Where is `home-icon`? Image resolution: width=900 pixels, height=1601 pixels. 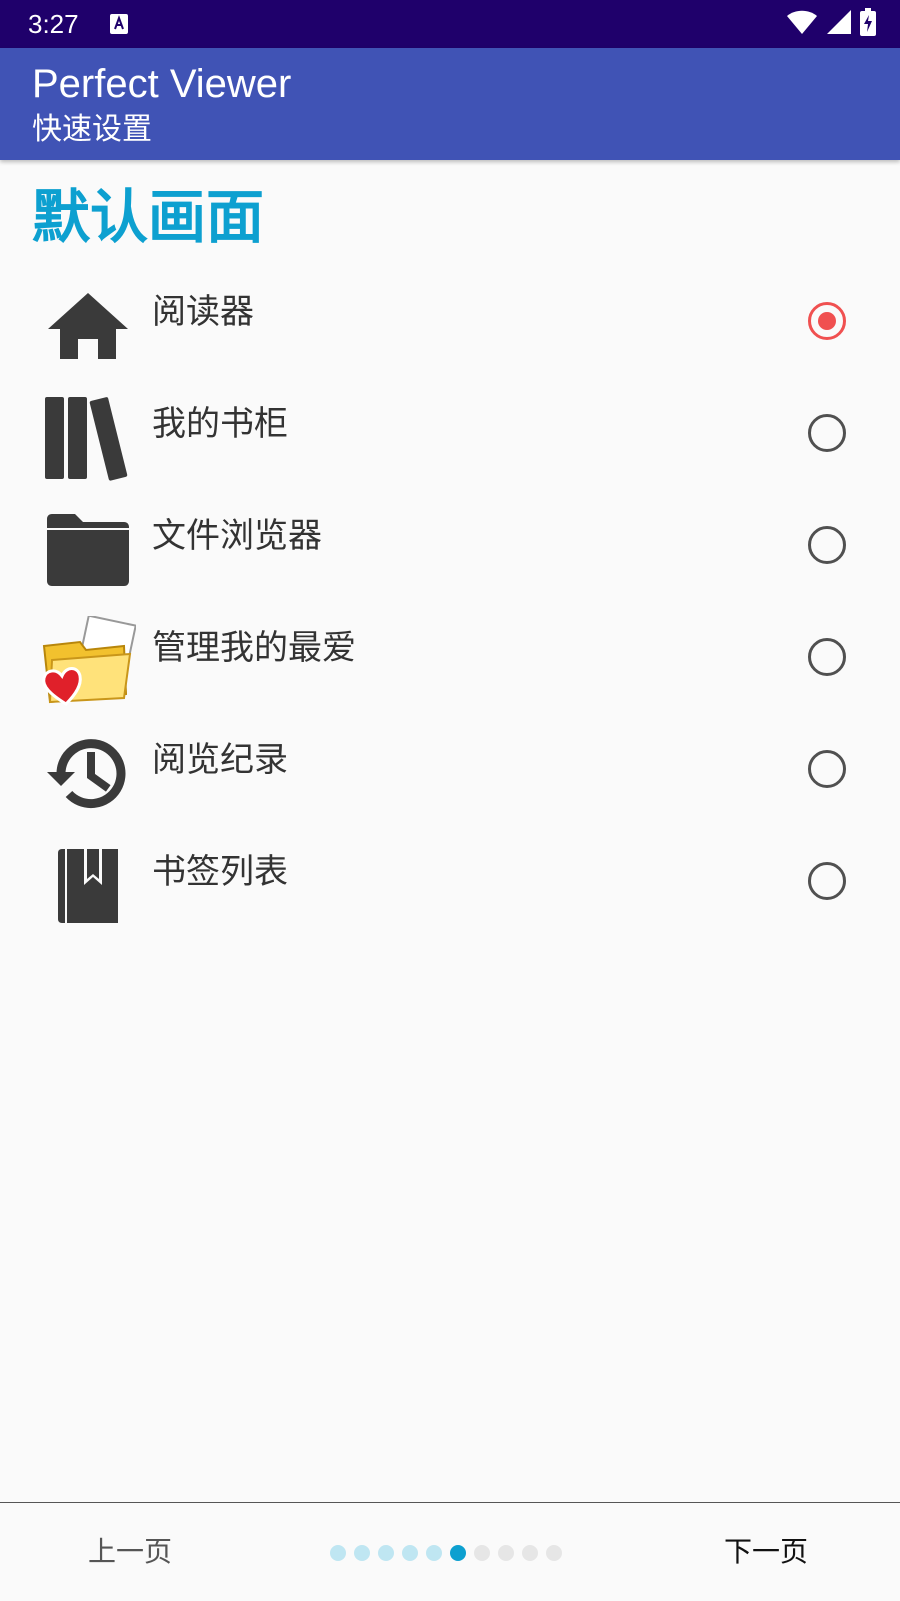
home-icon is located at coordinates (88, 326).